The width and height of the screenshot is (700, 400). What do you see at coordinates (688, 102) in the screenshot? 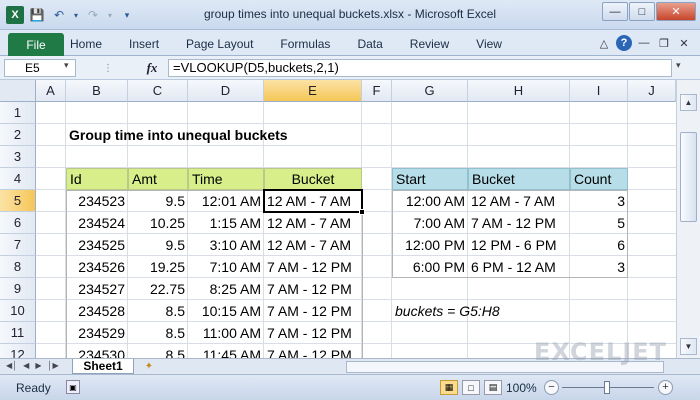
I see `scroll-up-icon: ▲` at bounding box center [688, 102].